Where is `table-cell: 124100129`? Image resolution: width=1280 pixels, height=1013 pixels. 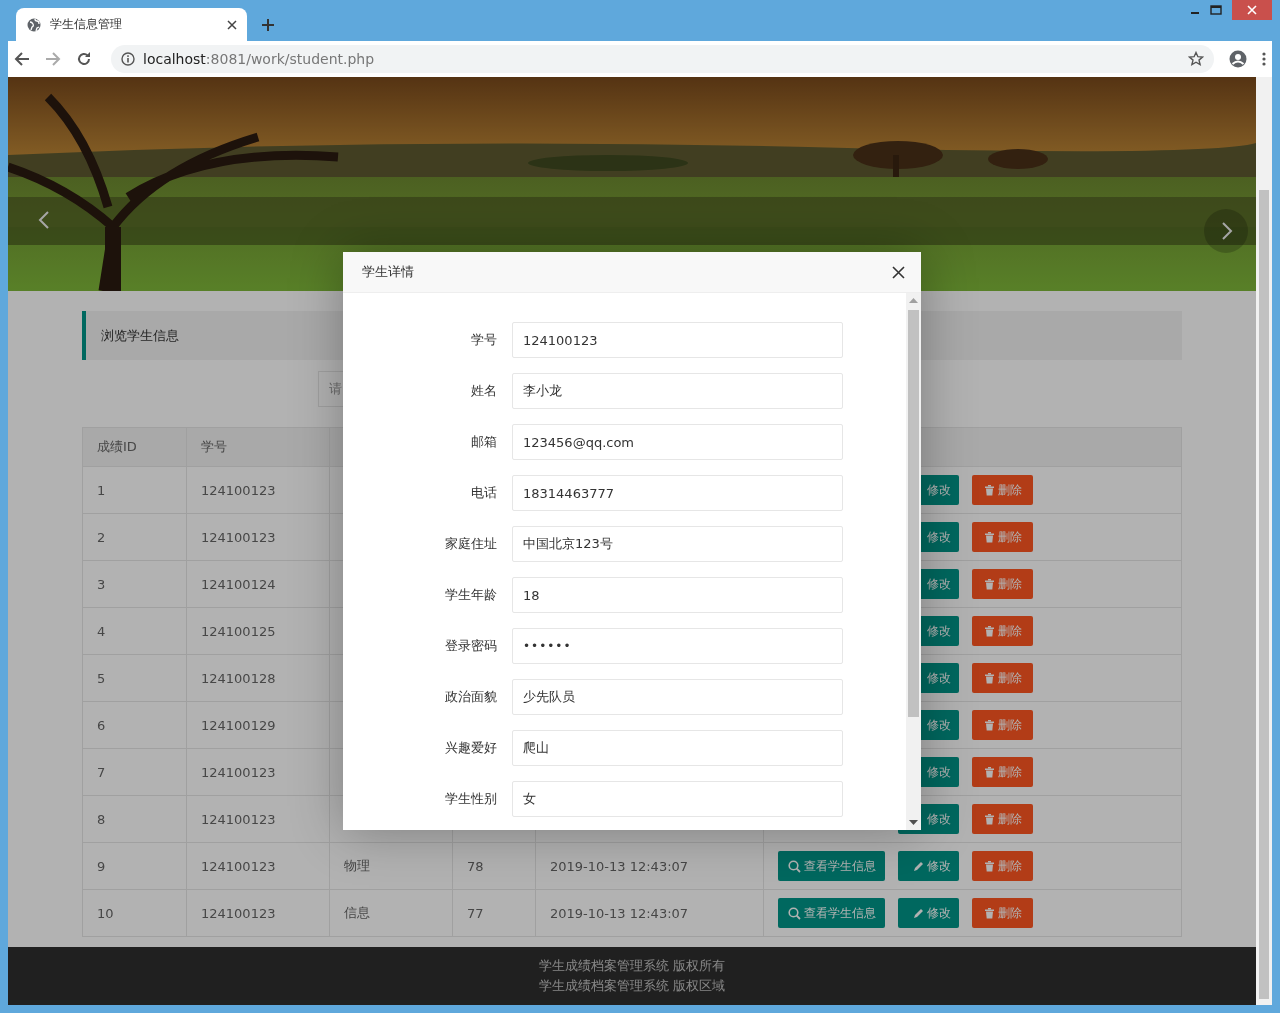
table-cell: 124100129 is located at coordinates (257, 725).